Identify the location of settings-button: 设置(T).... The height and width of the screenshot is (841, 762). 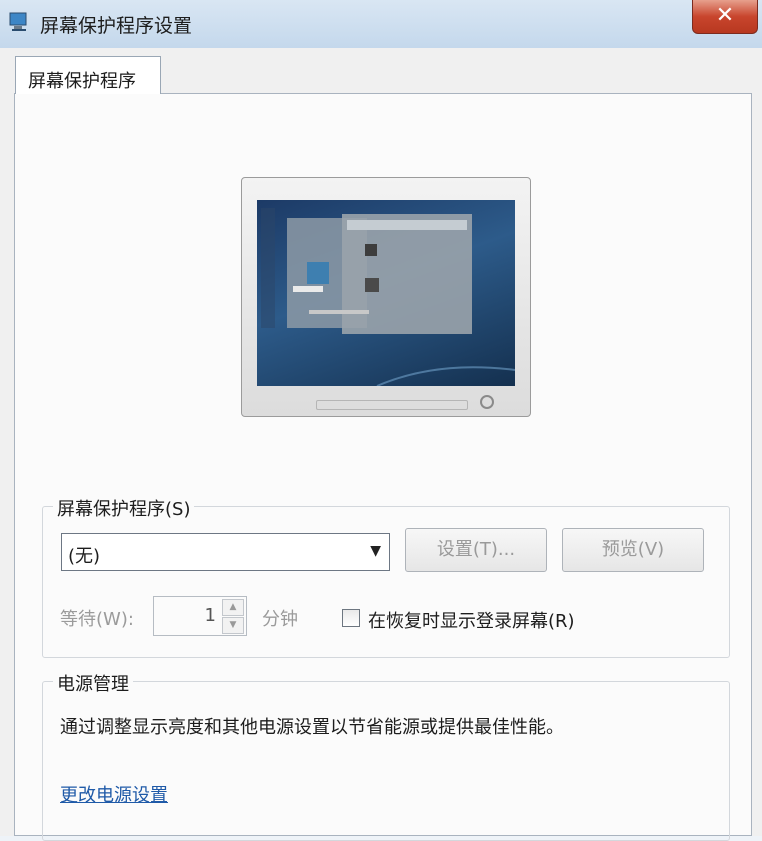
(476, 550).